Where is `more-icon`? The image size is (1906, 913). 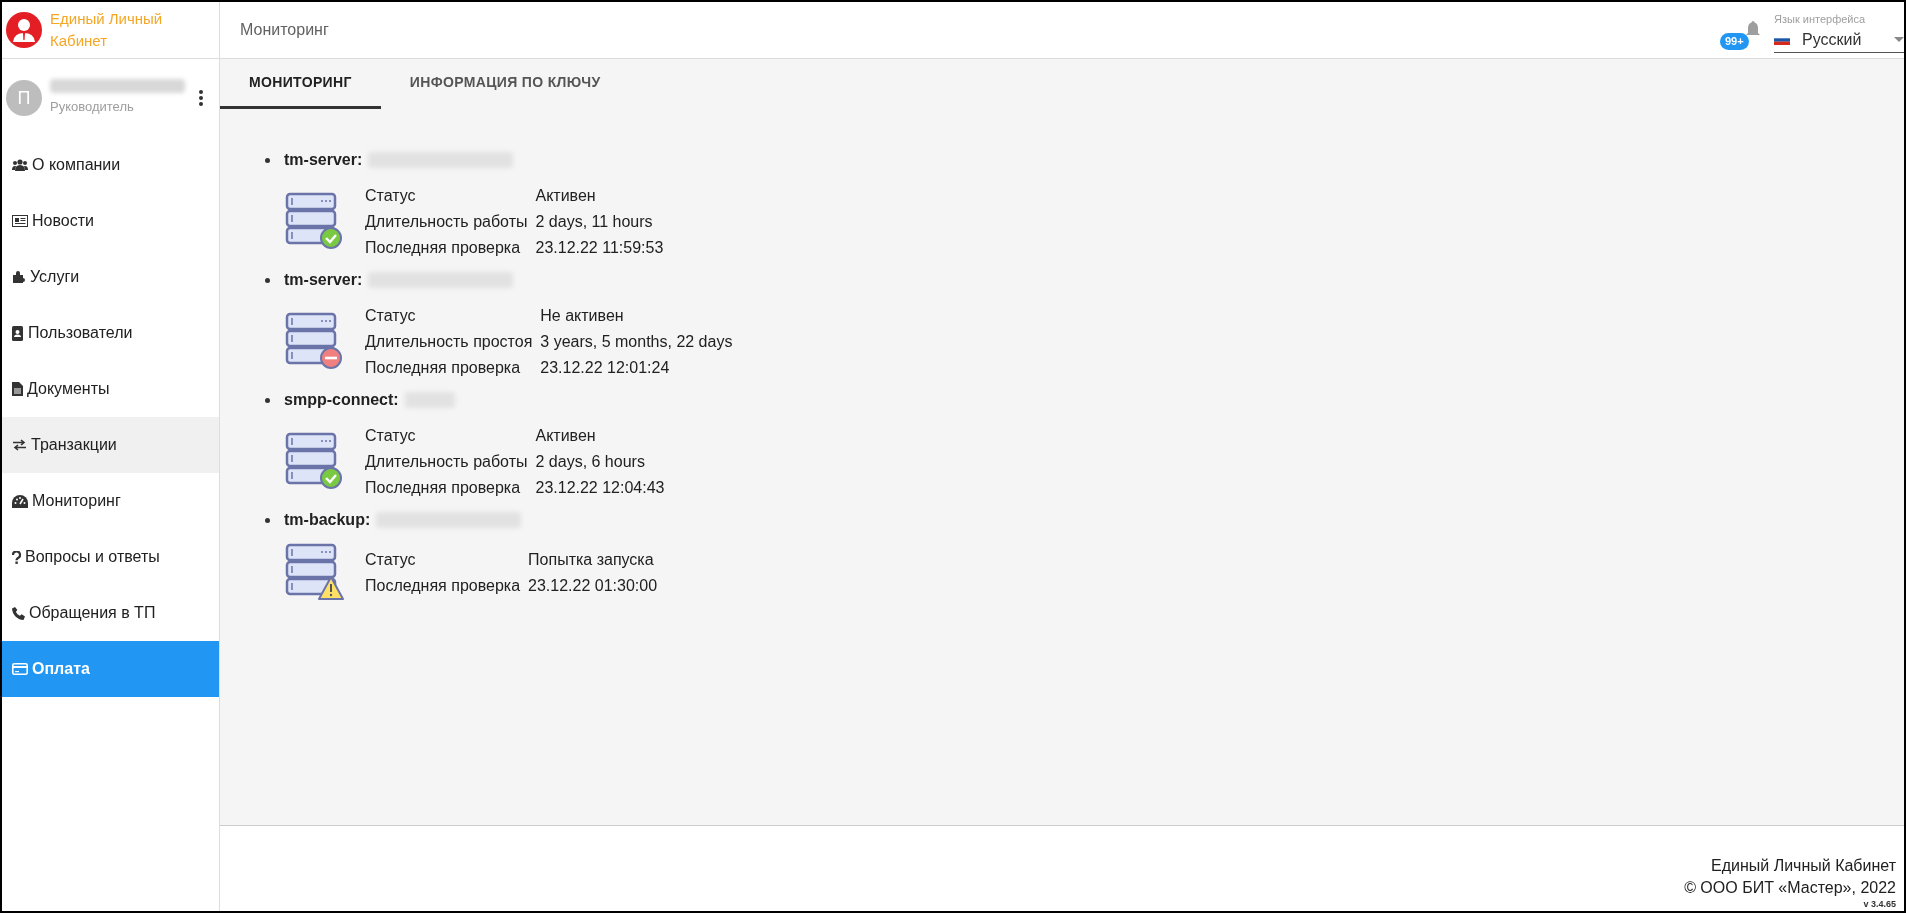
more-icon is located at coordinates (201, 98).